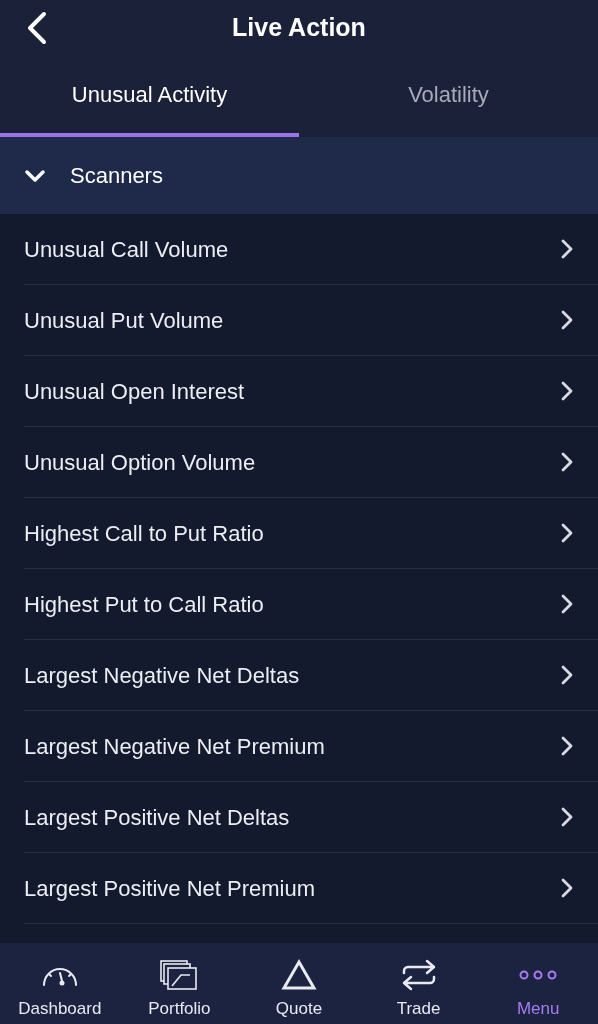 The image size is (598, 1024). What do you see at coordinates (311, 675) in the screenshot?
I see `scanner-item: Largest Negative Net Deltas` at bounding box center [311, 675].